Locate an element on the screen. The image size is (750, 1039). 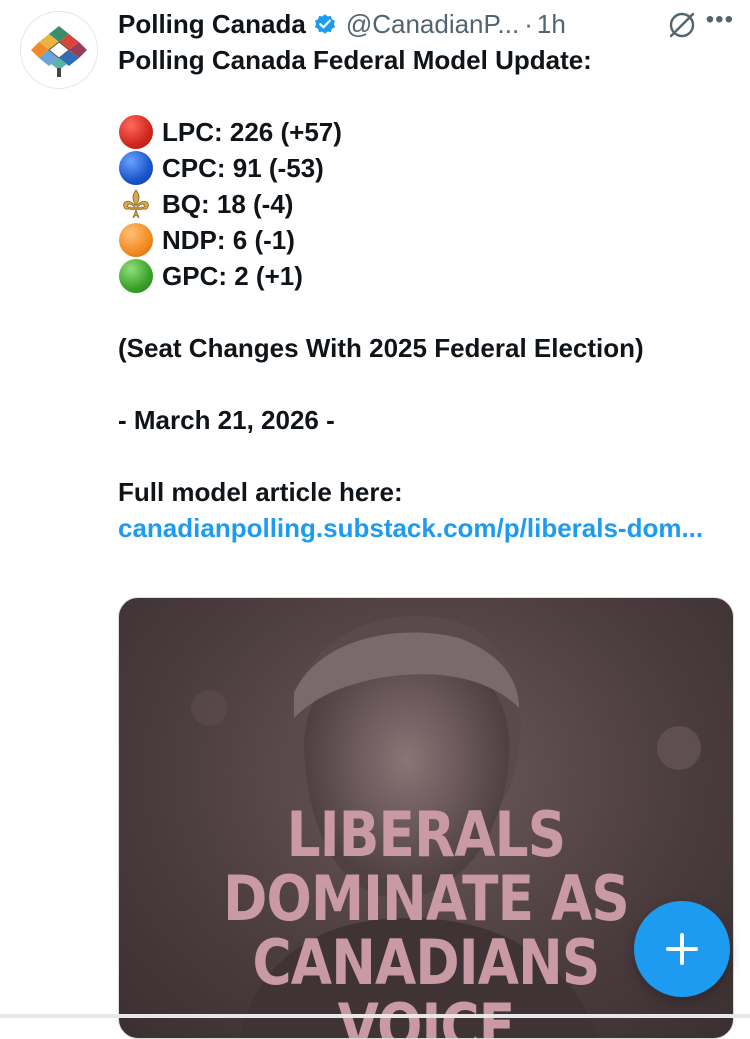
verified-badge-icon is located at coordinates (325, 24).